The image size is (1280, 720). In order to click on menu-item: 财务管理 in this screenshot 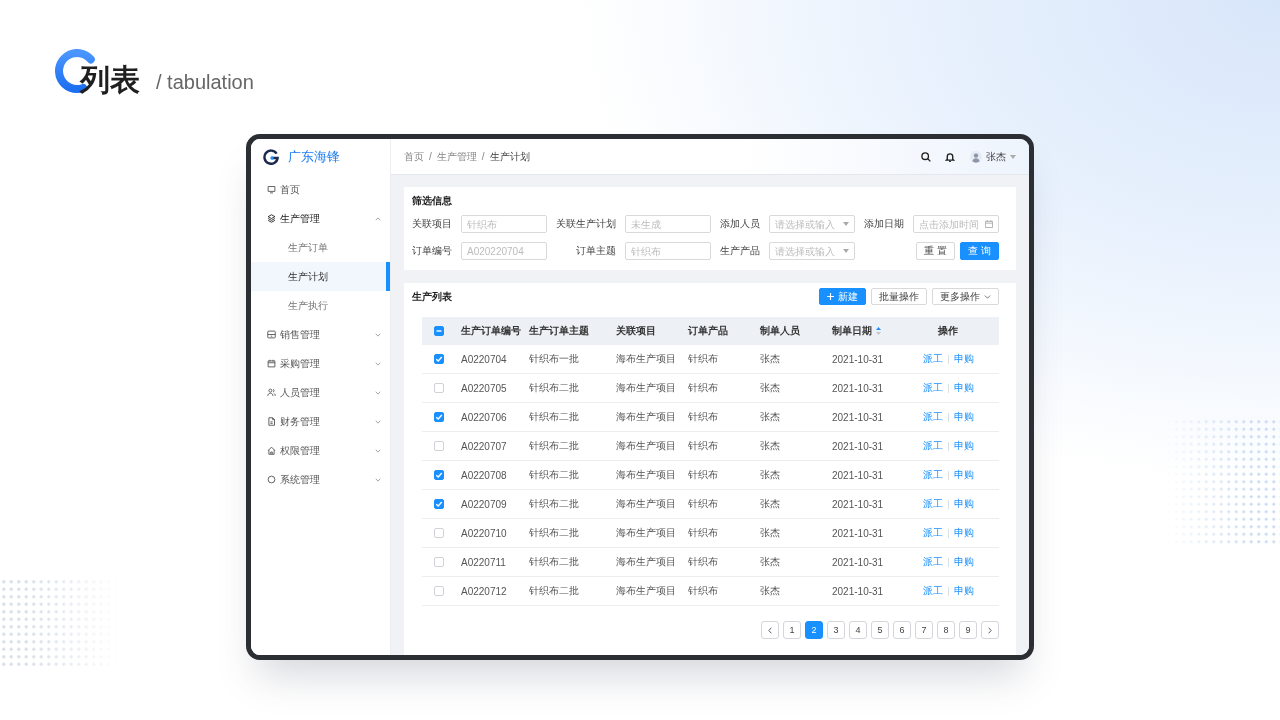, I will do `click(320, 421)`.